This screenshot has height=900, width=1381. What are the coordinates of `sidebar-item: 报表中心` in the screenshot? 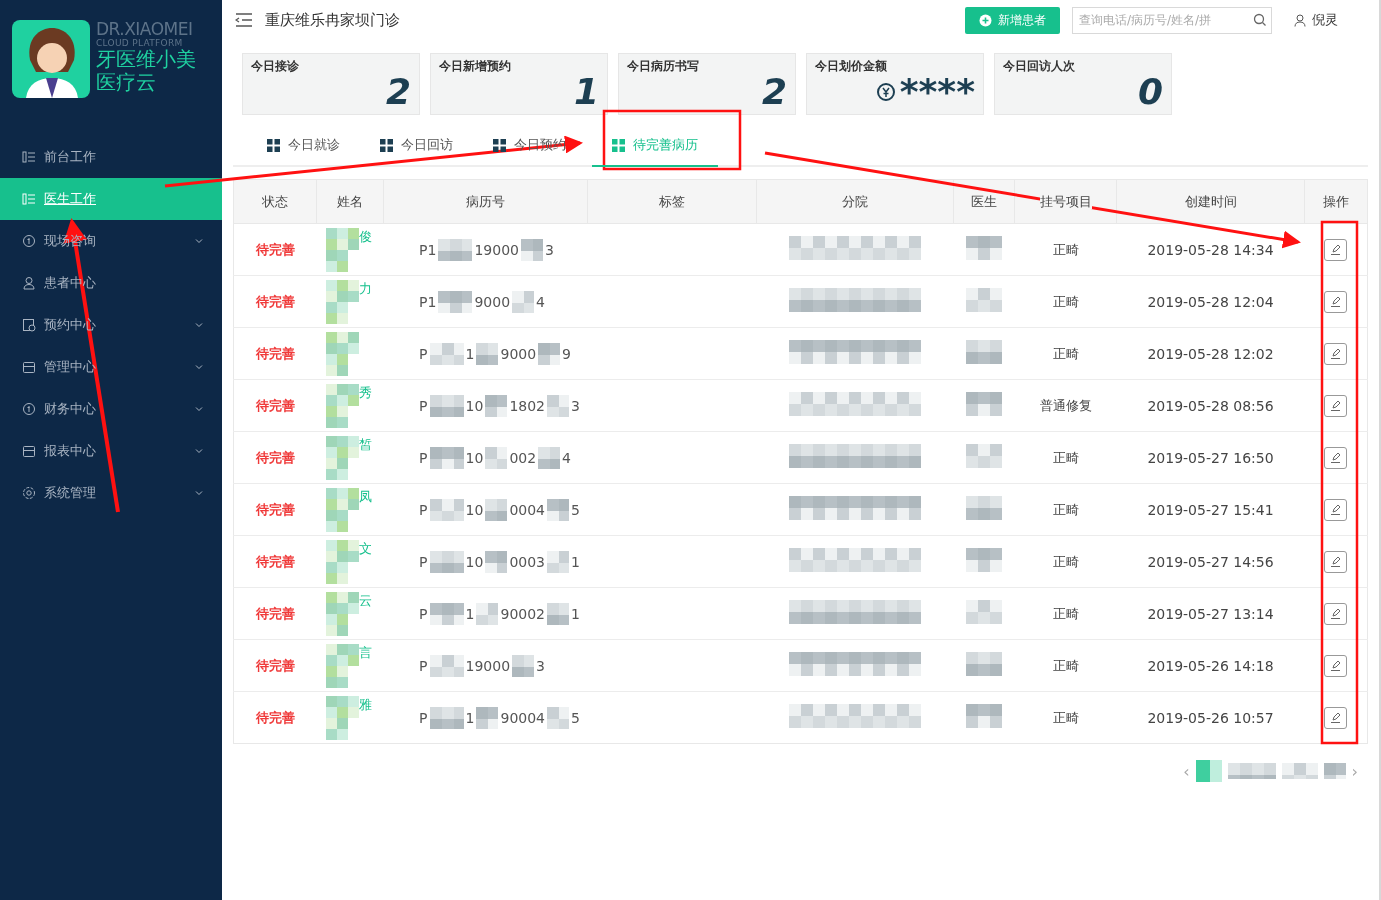 It's located at (111, 451).